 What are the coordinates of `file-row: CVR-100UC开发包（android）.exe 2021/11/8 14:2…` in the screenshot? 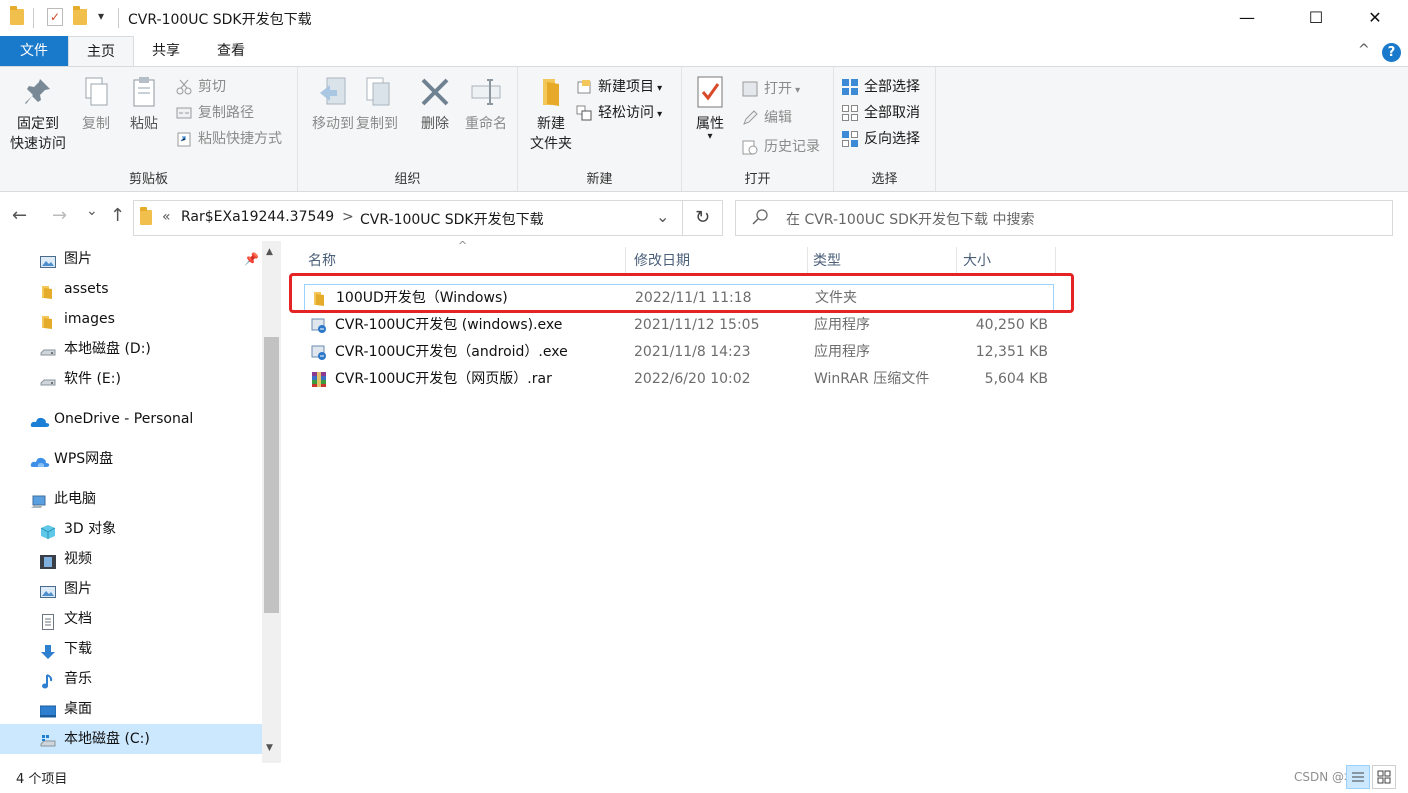 It's located at (679, 352).